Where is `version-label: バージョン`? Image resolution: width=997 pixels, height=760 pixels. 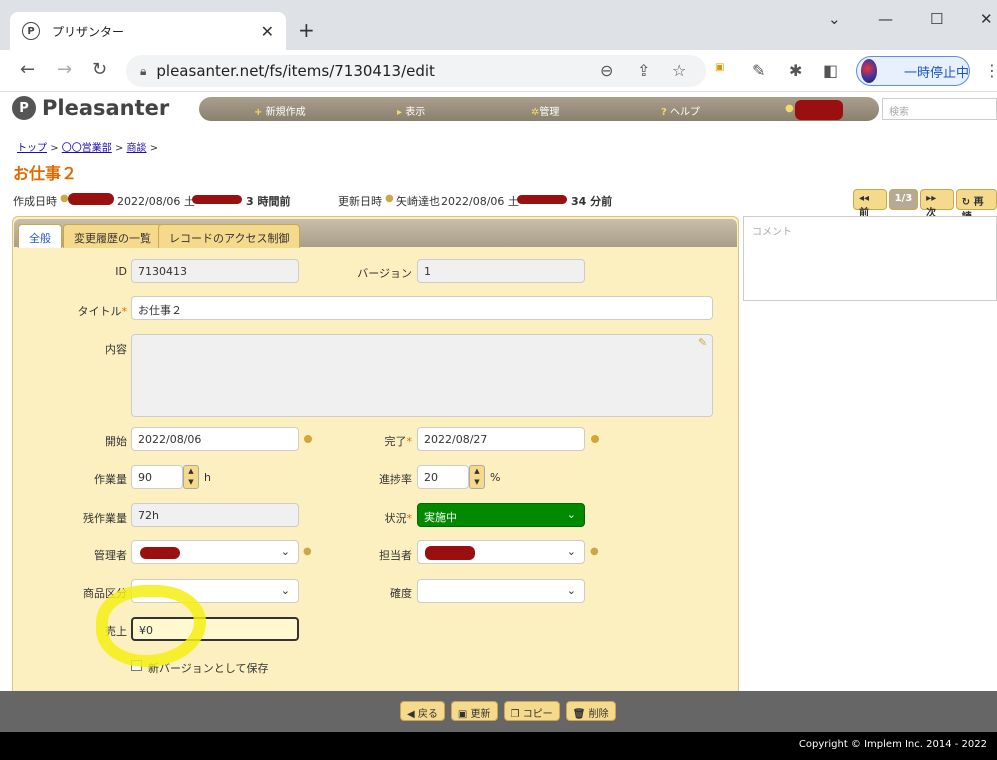 version-label: バージョン is located at coordinates (384, 273).